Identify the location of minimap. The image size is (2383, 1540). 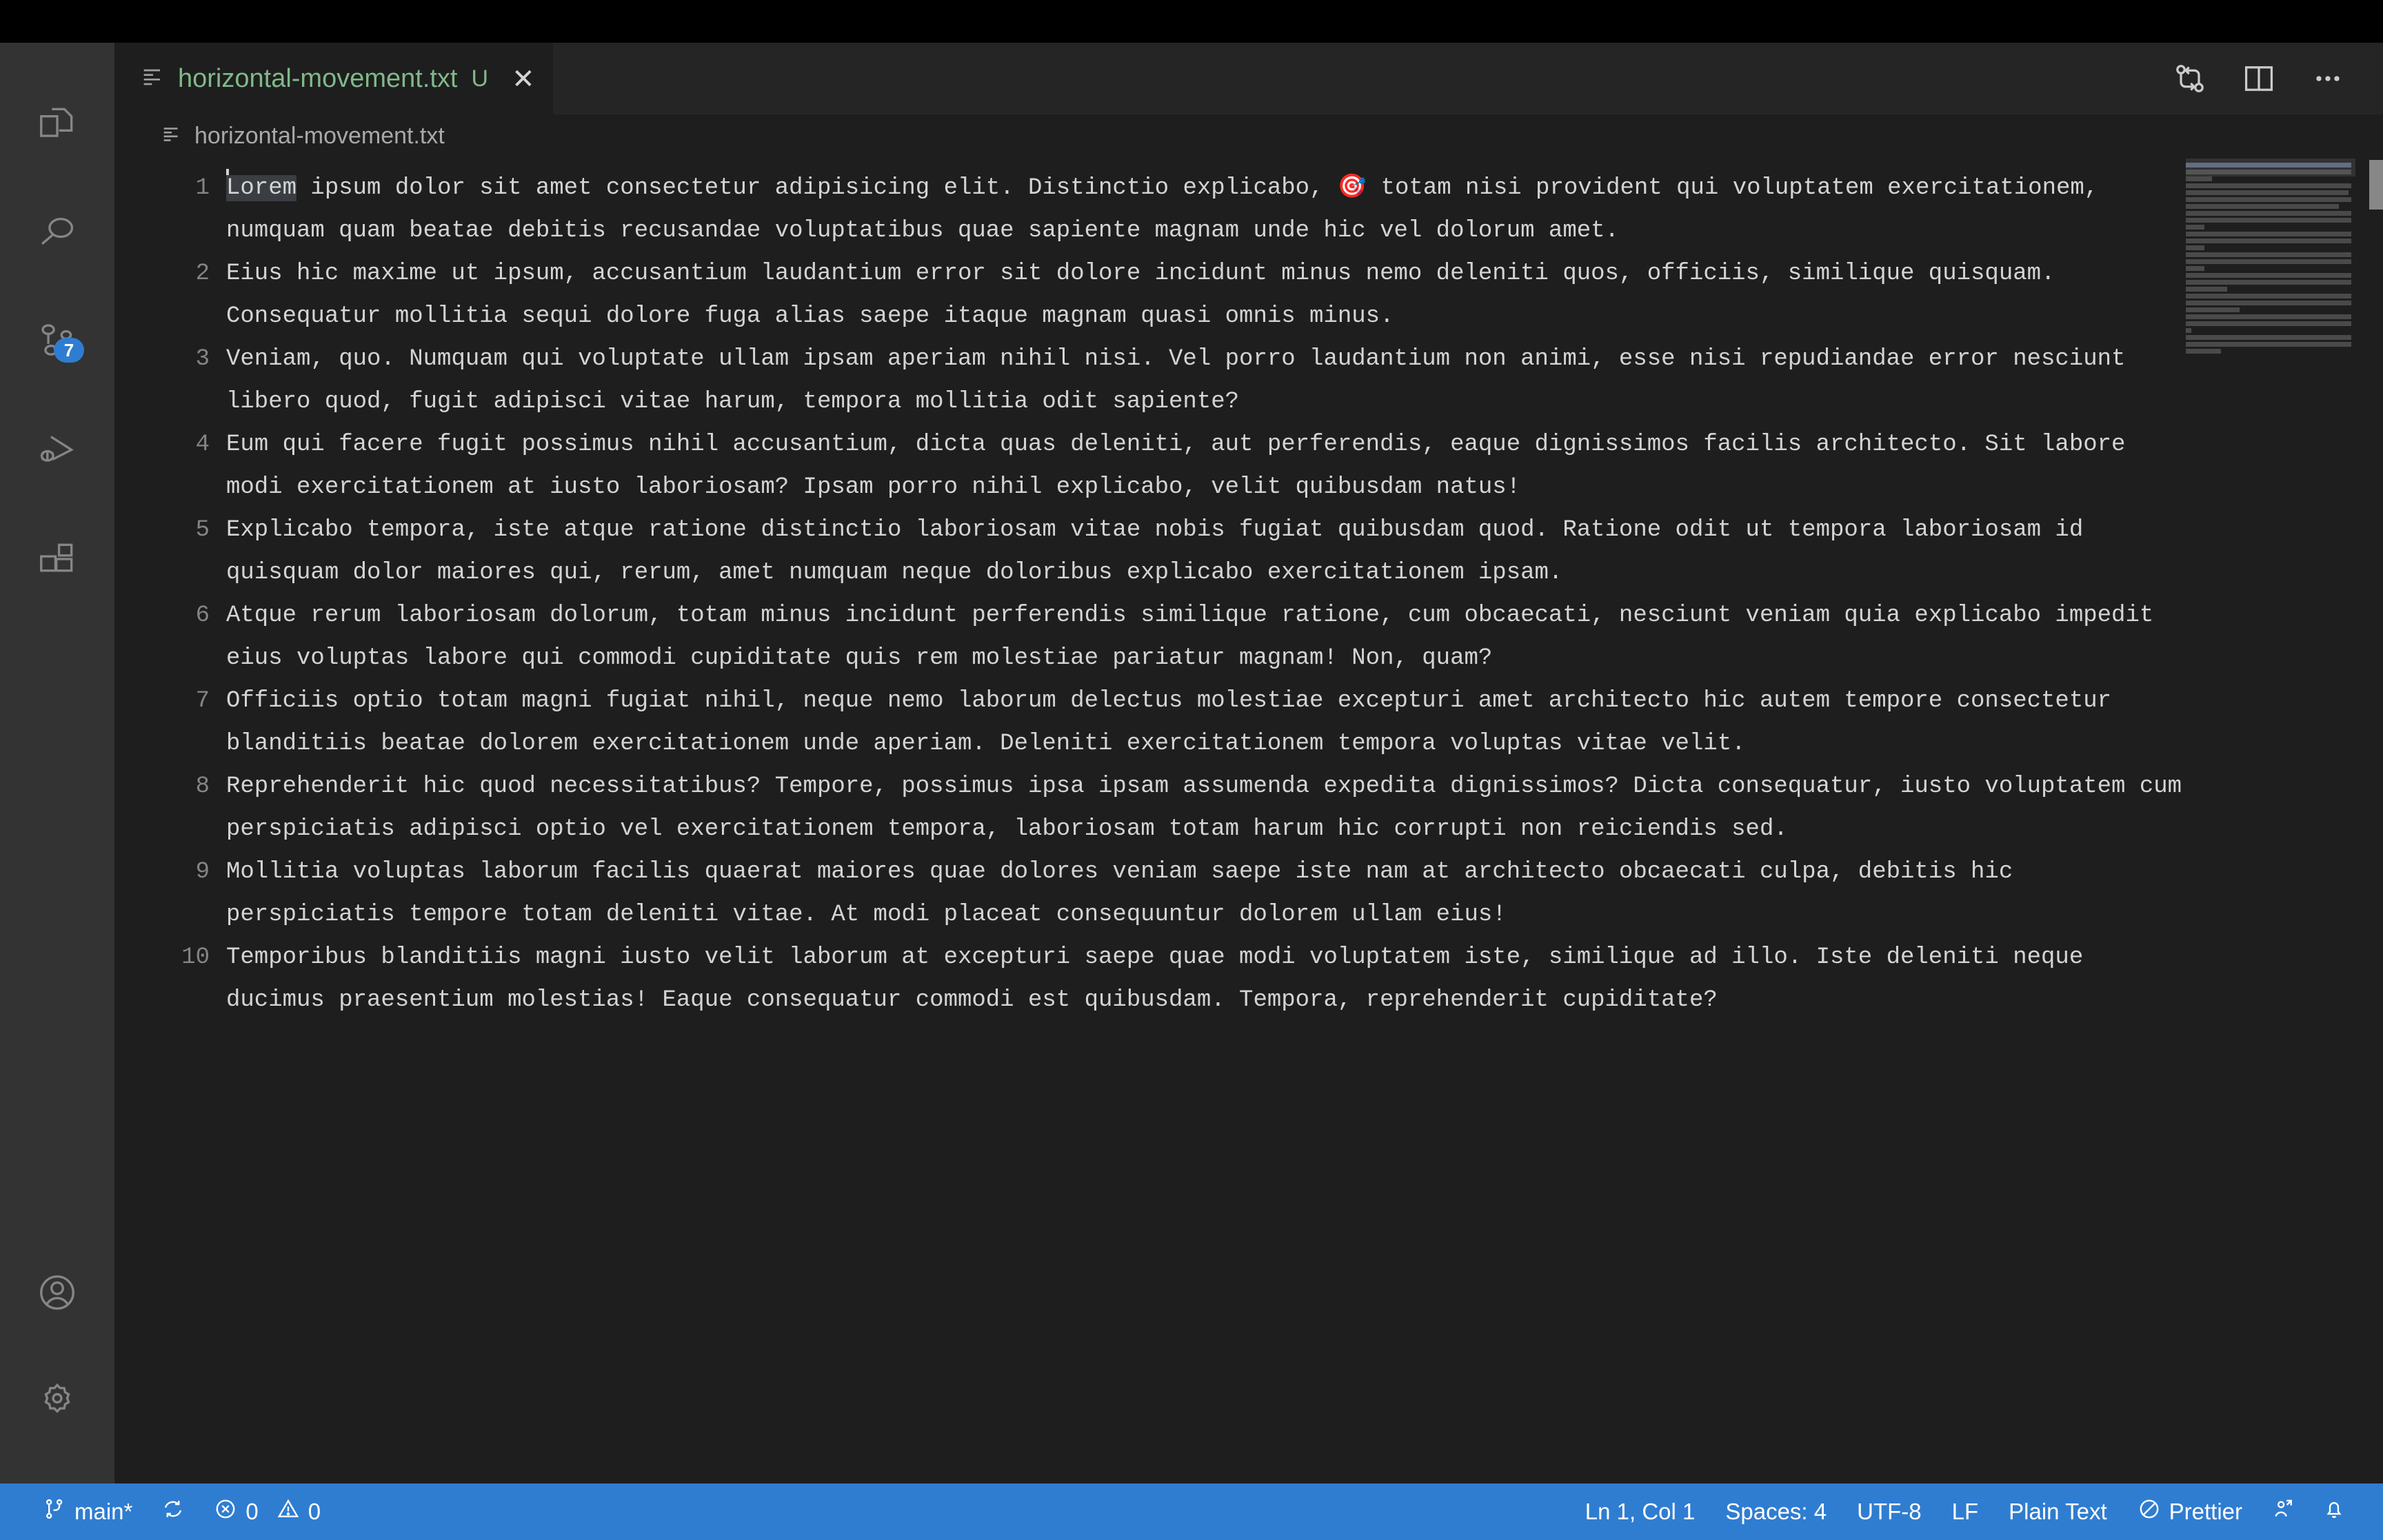
(2277, 820).